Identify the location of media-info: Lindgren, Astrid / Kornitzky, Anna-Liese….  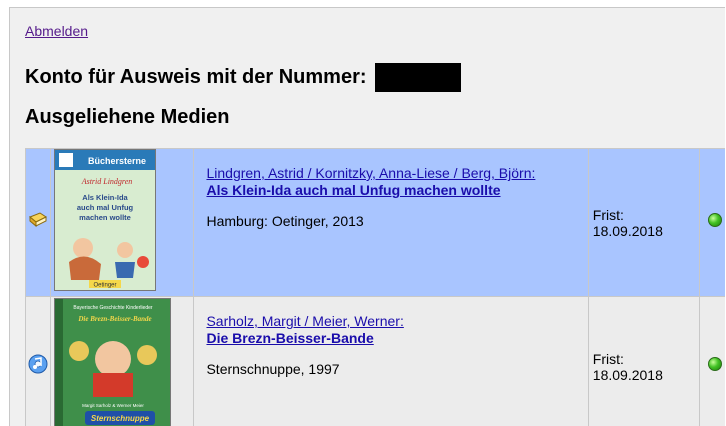
(390, 189).